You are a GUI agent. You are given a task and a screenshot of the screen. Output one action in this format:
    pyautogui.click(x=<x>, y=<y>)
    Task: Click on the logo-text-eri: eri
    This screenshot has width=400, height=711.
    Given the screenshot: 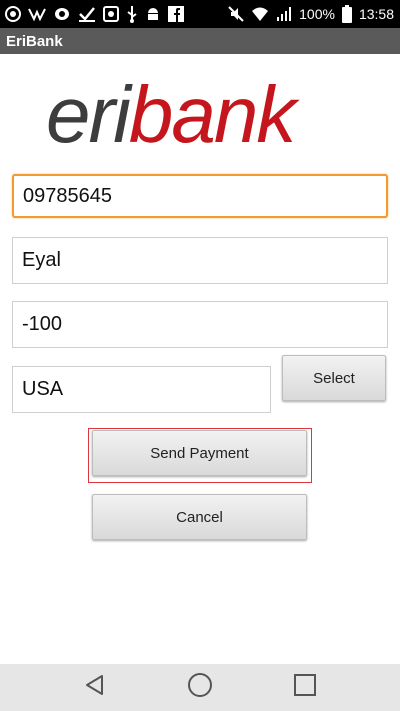 What is the action you would take?
    pyautogui.click(x=89, y=110)
    